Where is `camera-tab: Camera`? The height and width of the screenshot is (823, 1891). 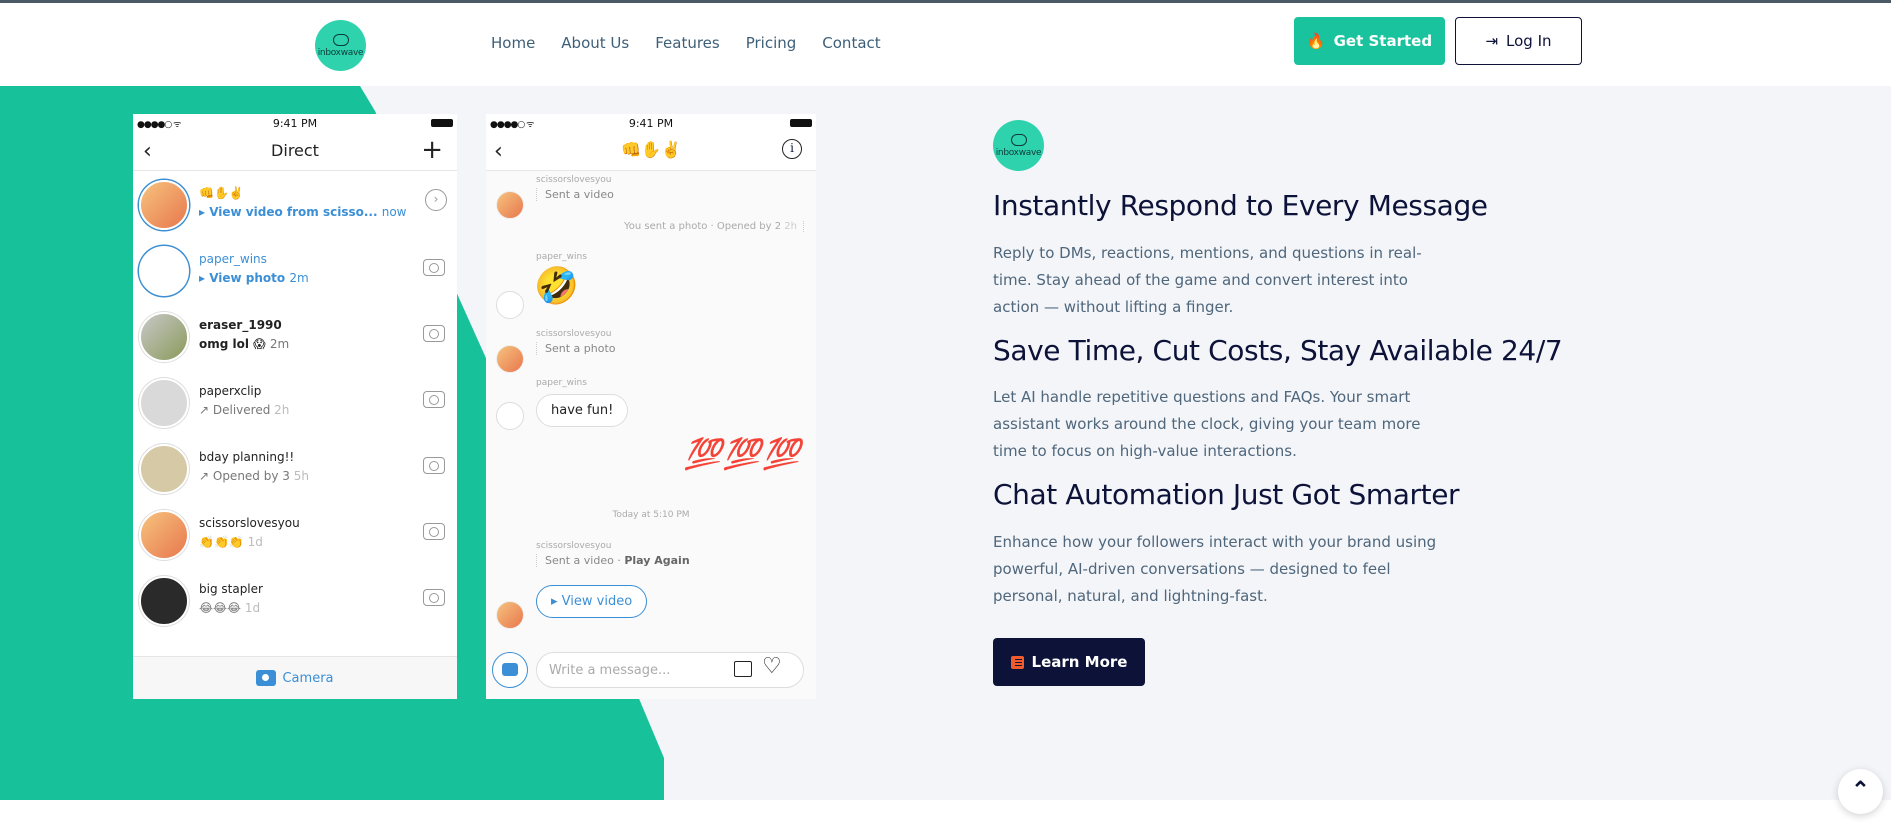 camera-tab: Camera is located at coordinates (295, 677).